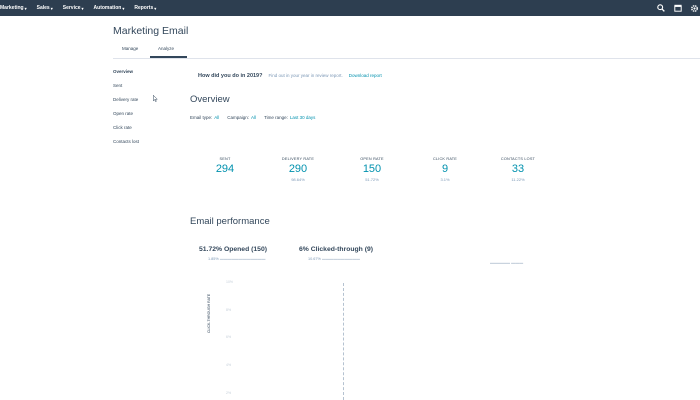  I want to click on stat-label: CONTACTS LOST, so click(518, 159).